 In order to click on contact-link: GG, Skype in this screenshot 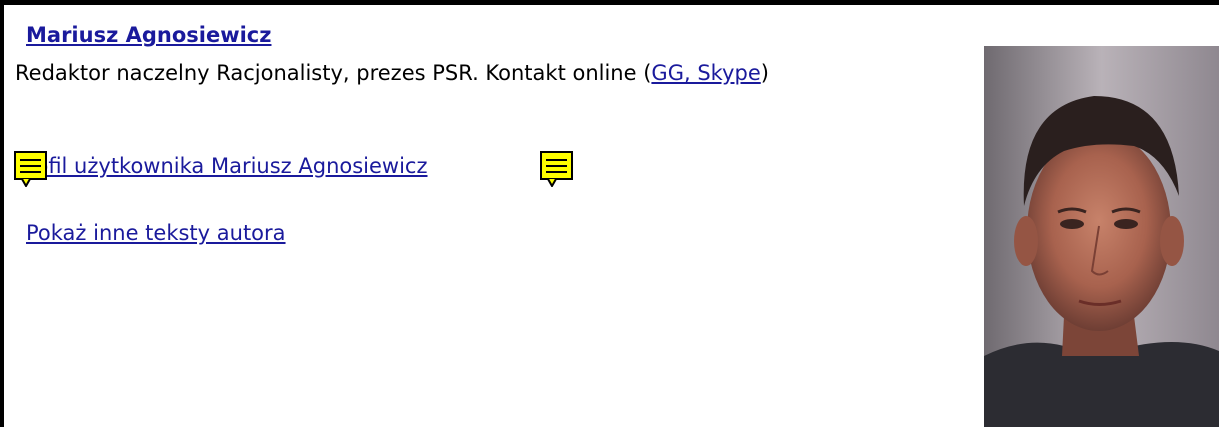, I will do `click(705, 73)`.